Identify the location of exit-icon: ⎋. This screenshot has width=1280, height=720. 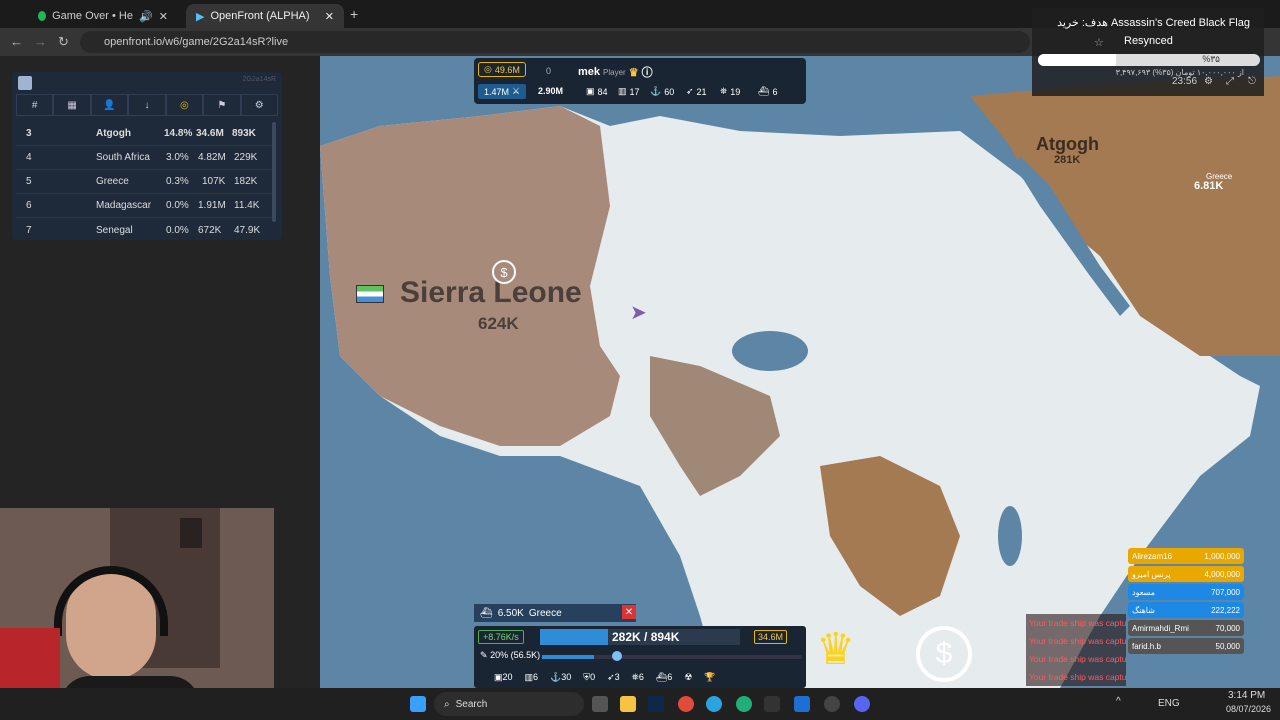
(1252, 81).